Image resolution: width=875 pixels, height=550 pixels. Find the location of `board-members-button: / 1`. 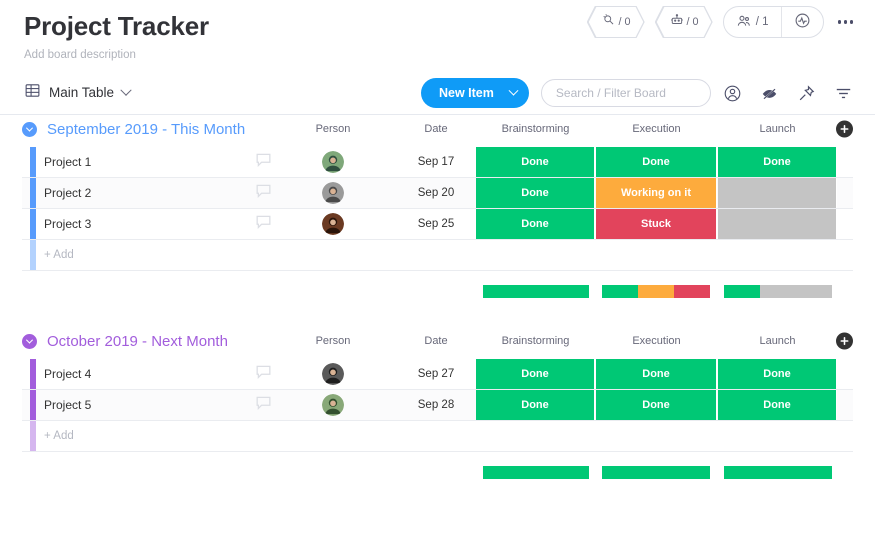

board-members-button: / 1 is located at coordinates (752, 22).